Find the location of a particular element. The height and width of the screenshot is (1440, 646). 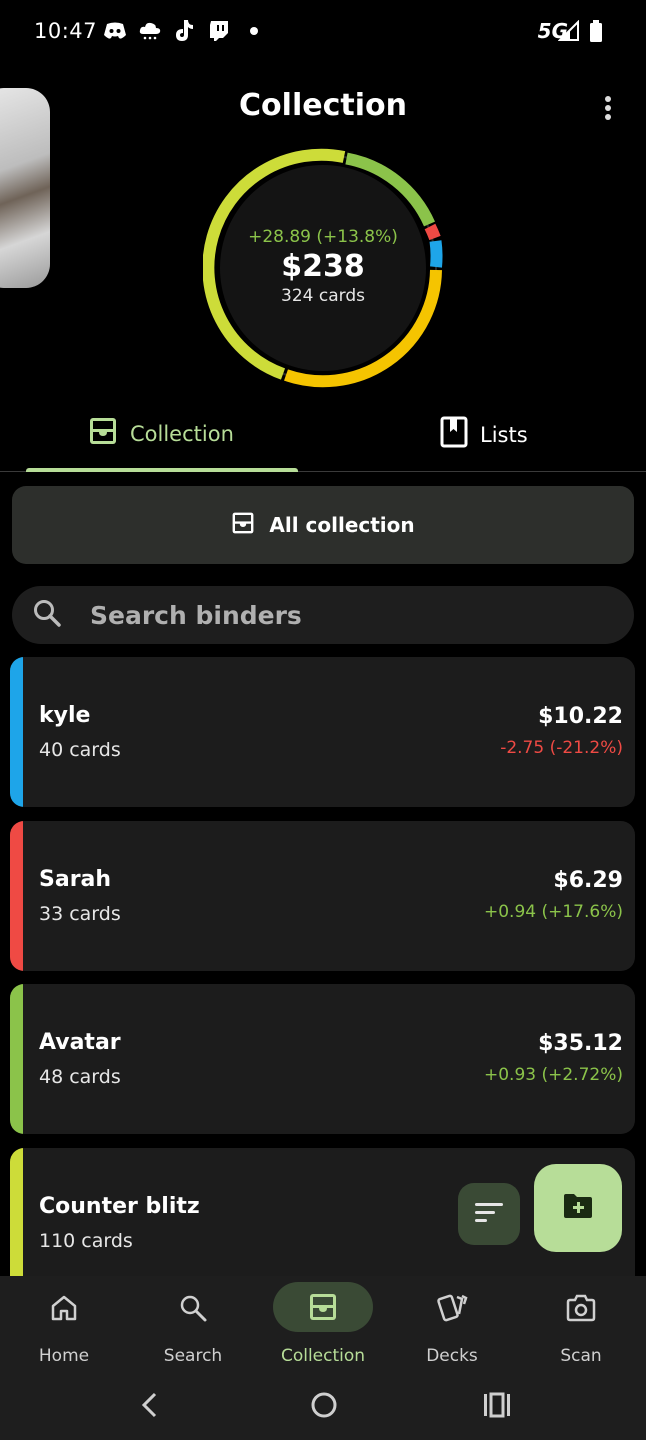

binder-card: kyle 40 cards $10.22 -2.75 (-21.2%) is located at coordinates (322, 732).